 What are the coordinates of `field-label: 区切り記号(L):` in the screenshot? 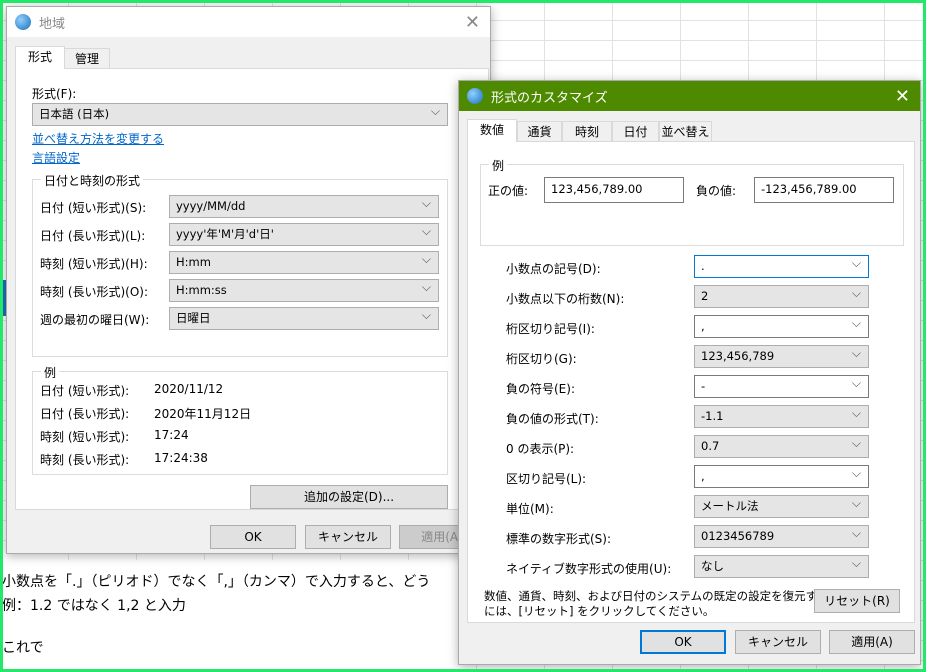 It's located at (546, 479).